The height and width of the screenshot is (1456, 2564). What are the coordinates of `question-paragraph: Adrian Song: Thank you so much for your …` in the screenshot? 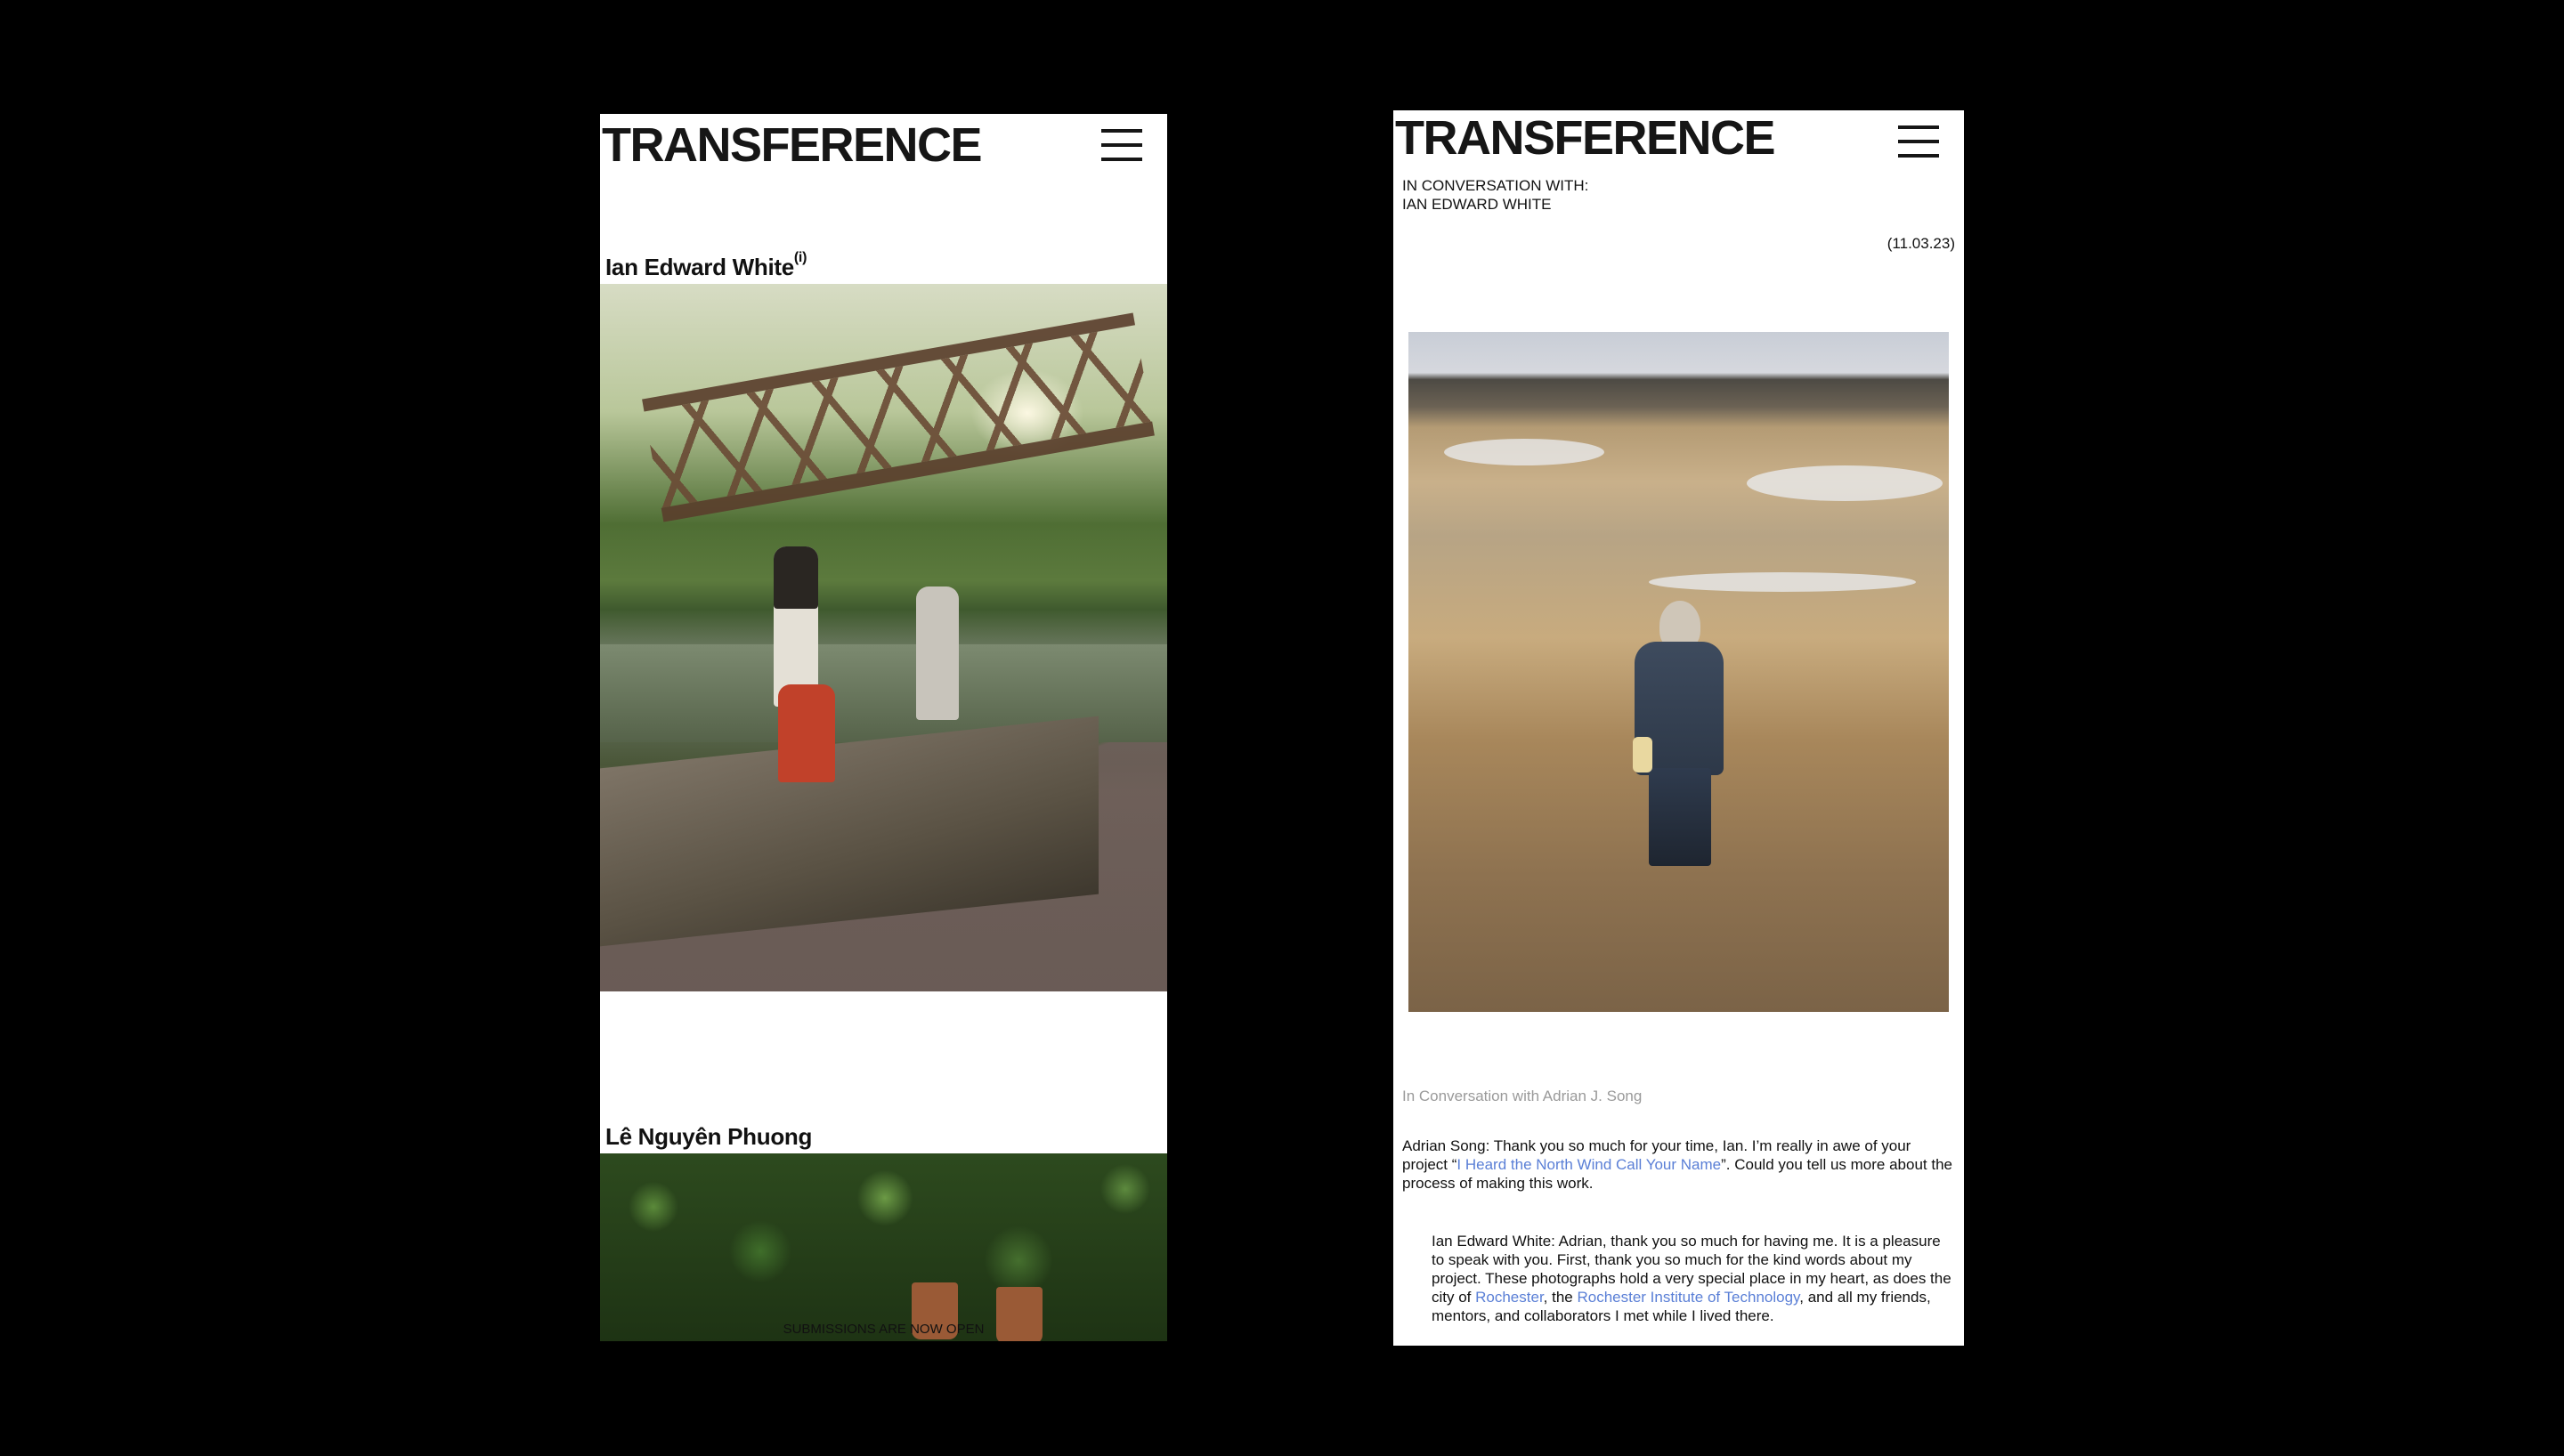 It's located at (1678, 1164).